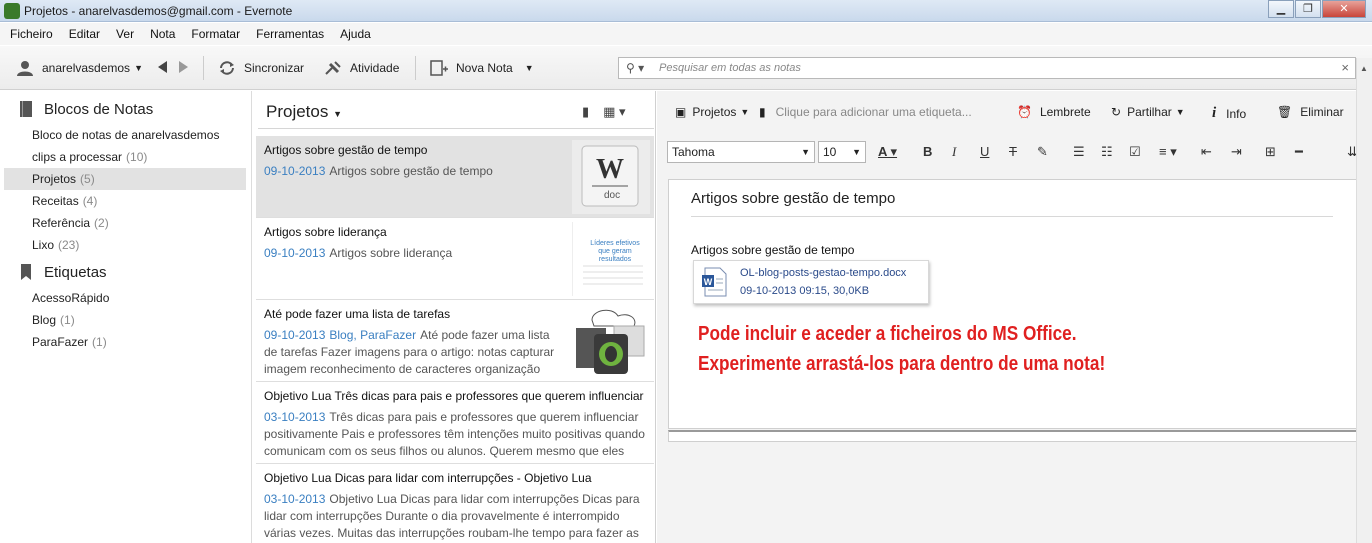 Image resolution: width=1372 pixels, height=543 pixels. Describe the element at coordinates (125, 223) in the screenshot. I see `sidebar-item-notebook: Referência (2)` at that location.